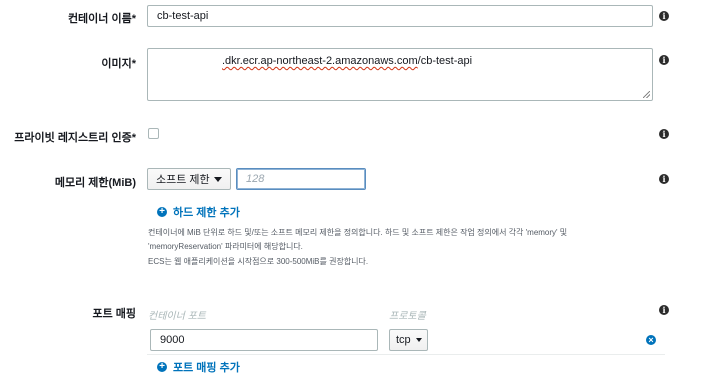  Describe the element at coordinates (651, 340) in the screenshot. I see `remove-port-mapping-icon: ×` at that location.